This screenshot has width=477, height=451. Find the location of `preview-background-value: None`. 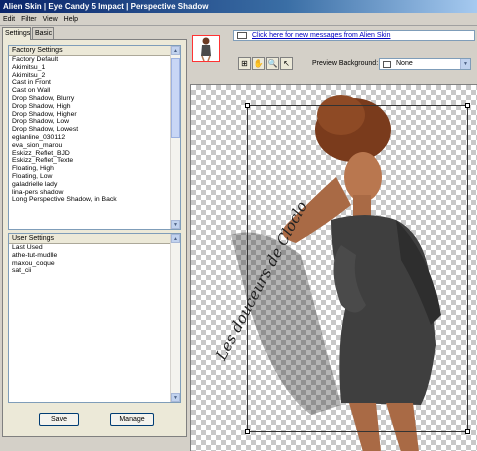

preview-background-value: None is located at coordinates (404, 63).